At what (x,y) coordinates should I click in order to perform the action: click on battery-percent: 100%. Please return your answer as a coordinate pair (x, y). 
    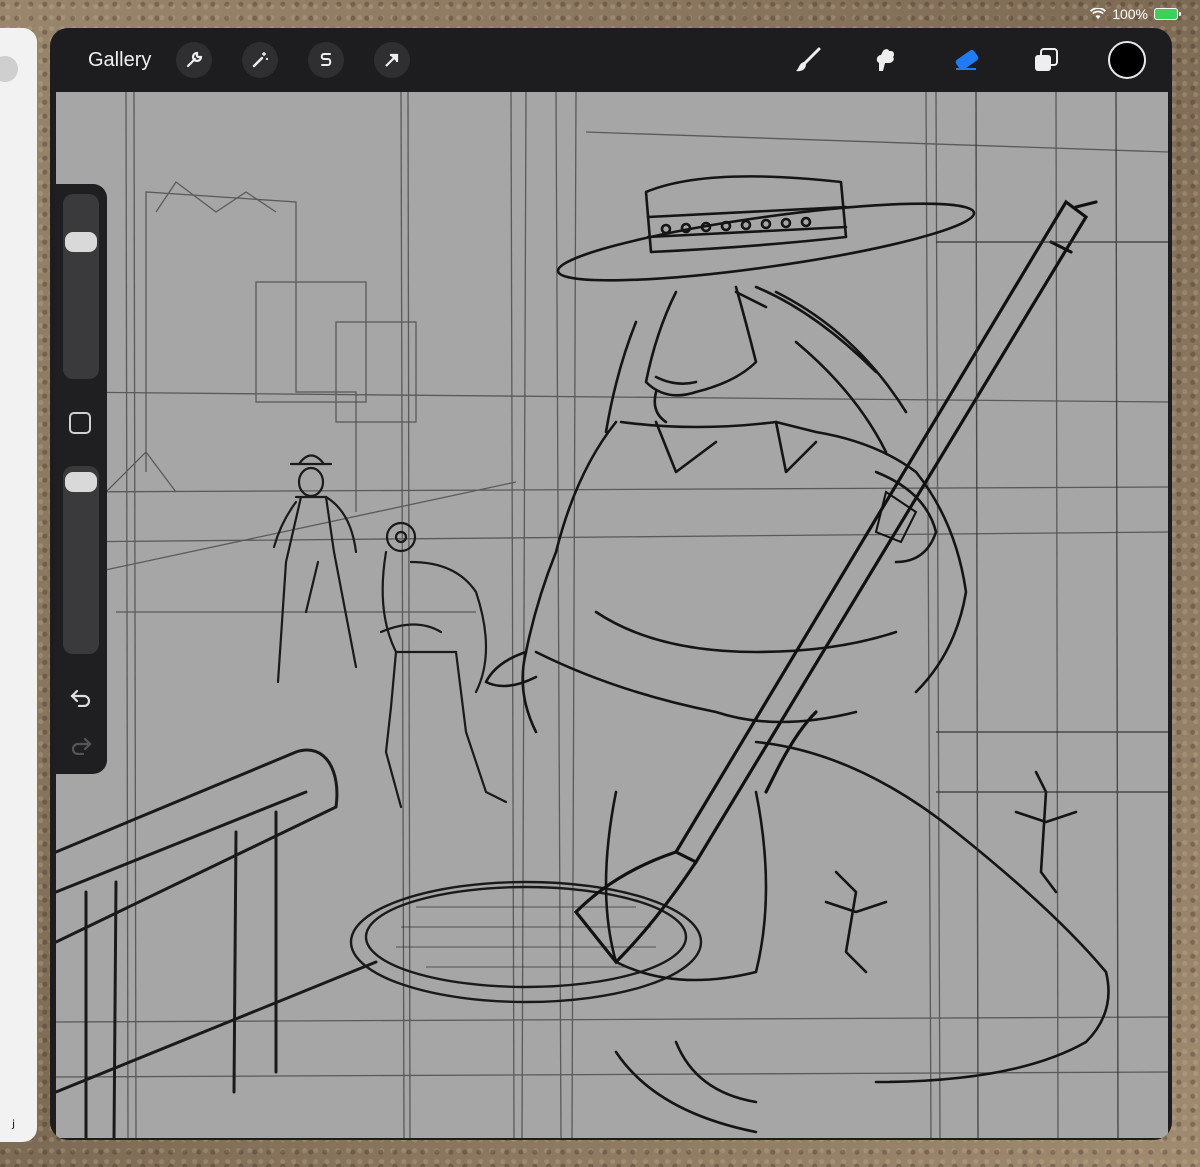
    Looking at the image, I should click on (1130, 14).